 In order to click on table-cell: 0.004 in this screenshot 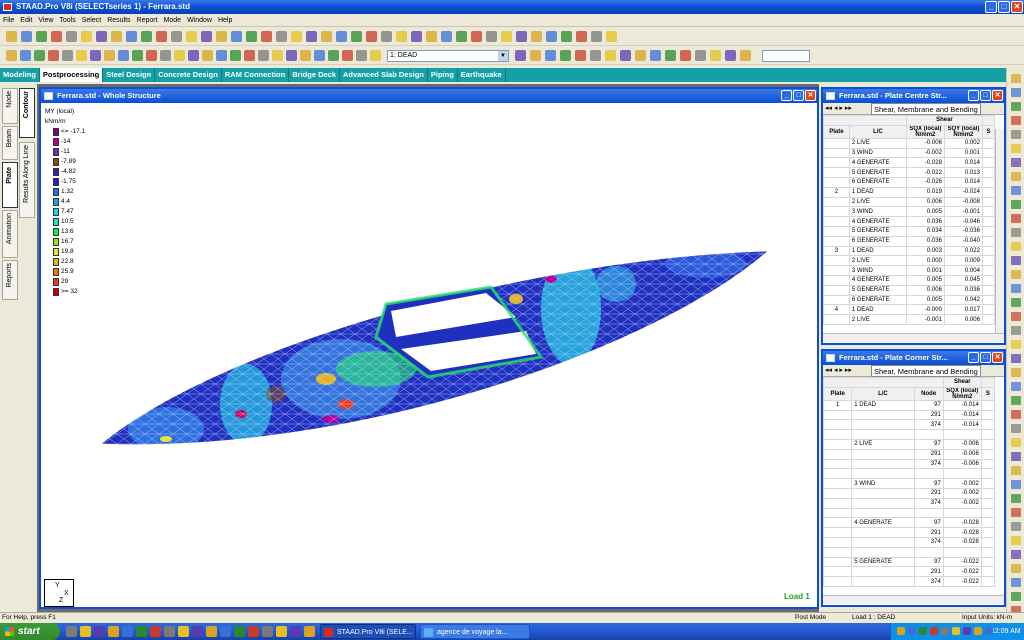, I will do `click(963, 270)`.